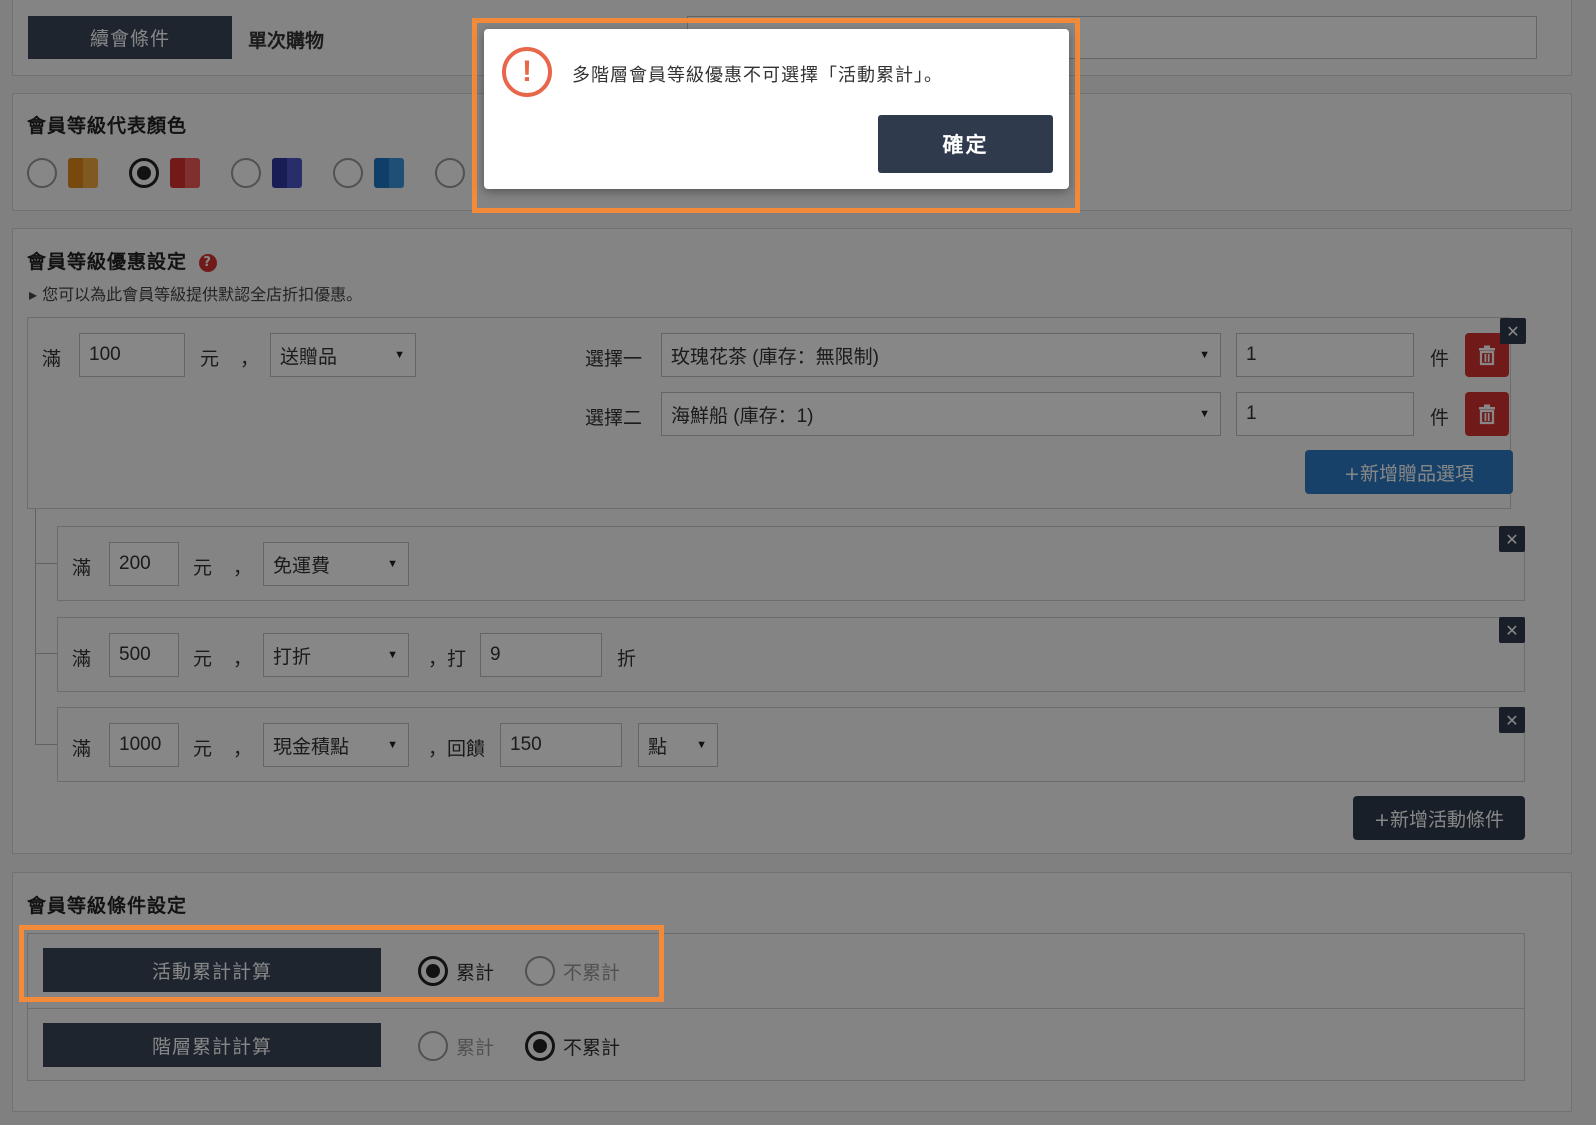  What do you see at coordinates (776, 109) in the screenshot?
I see `alert-dialog: ! 多階層會員等級優惠不可選擇「活動累計」。 確定` at bounding box center [776, 109].